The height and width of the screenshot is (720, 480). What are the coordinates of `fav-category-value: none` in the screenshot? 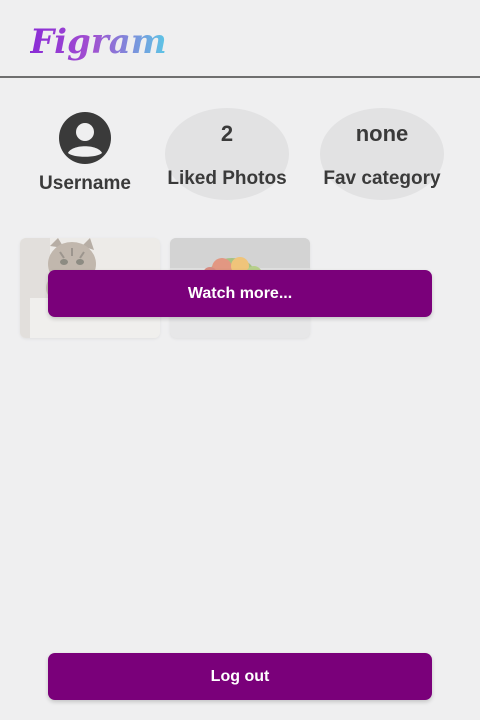 It's located at (382, 133).